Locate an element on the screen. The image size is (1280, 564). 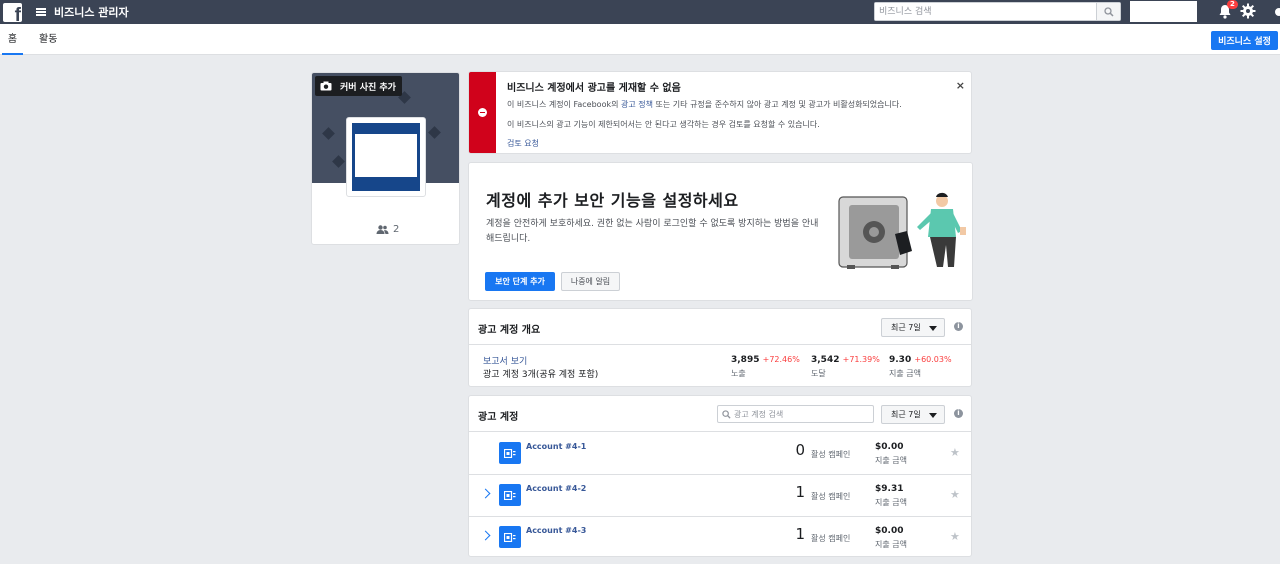
app-title: 비즈니스 관리자 is located at coordinates (91, 12).